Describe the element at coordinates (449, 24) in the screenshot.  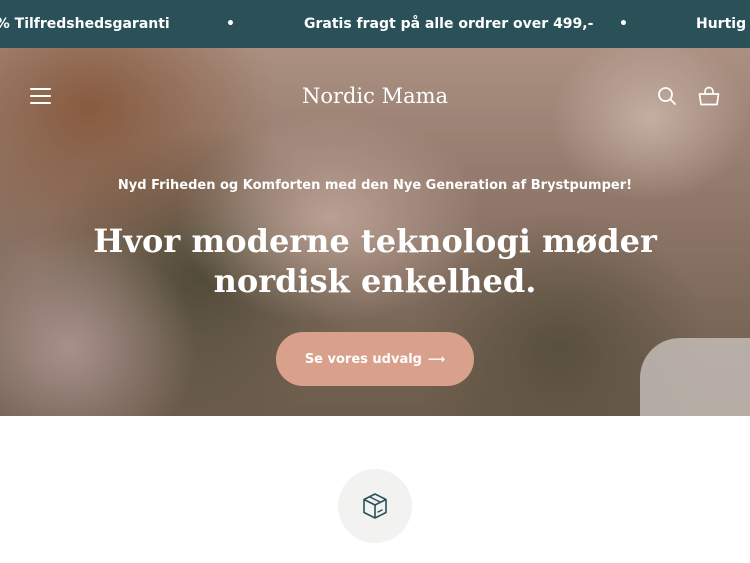
I see `announcement-item: Gratis fragt på alle ordrer over 499,-` at that location.